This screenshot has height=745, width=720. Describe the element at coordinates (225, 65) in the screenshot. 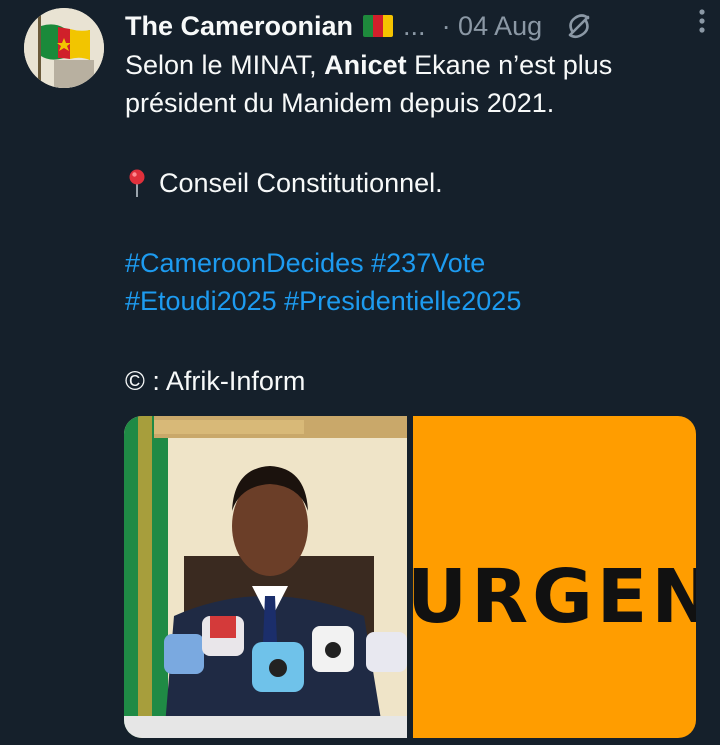

I see `text-segment: Selon le MINAT,` at that location.